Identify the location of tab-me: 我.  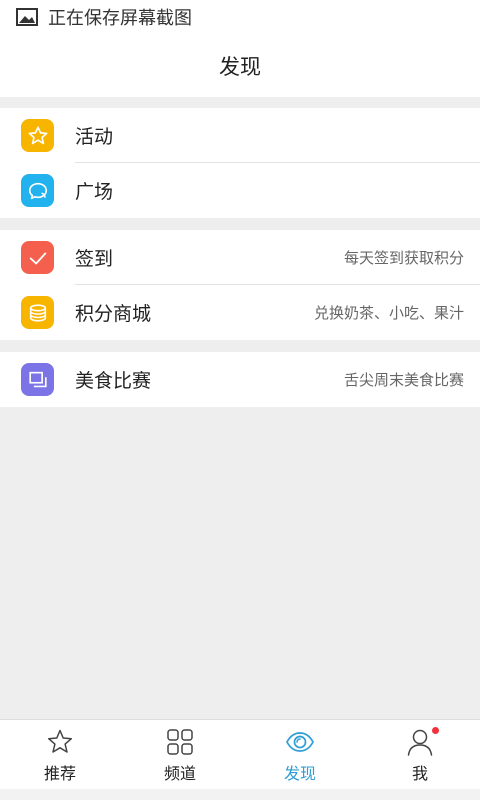
(420, 754).